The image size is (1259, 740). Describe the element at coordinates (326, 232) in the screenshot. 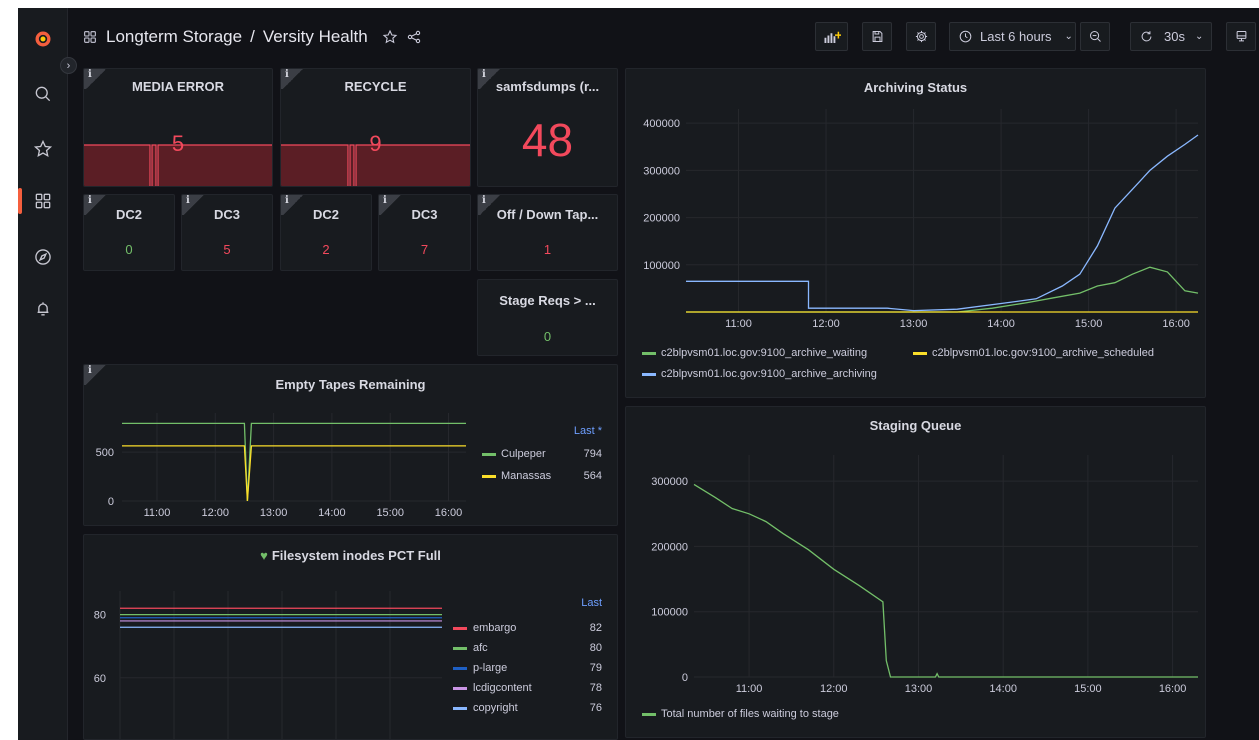

I see `panel-dc2-b: i DC2 2` at that location.